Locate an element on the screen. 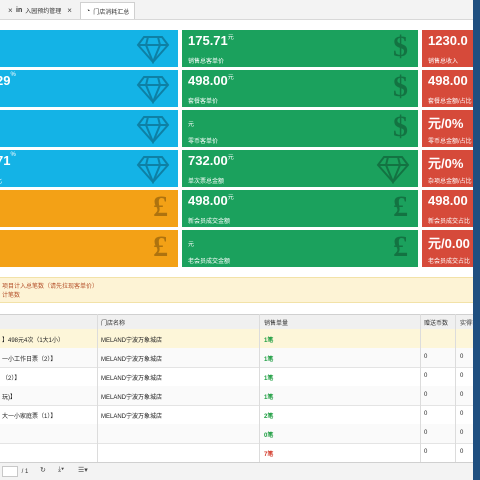 The image size is (480, 480). package-name: 玩)】 is located at coordinates (9, 398).